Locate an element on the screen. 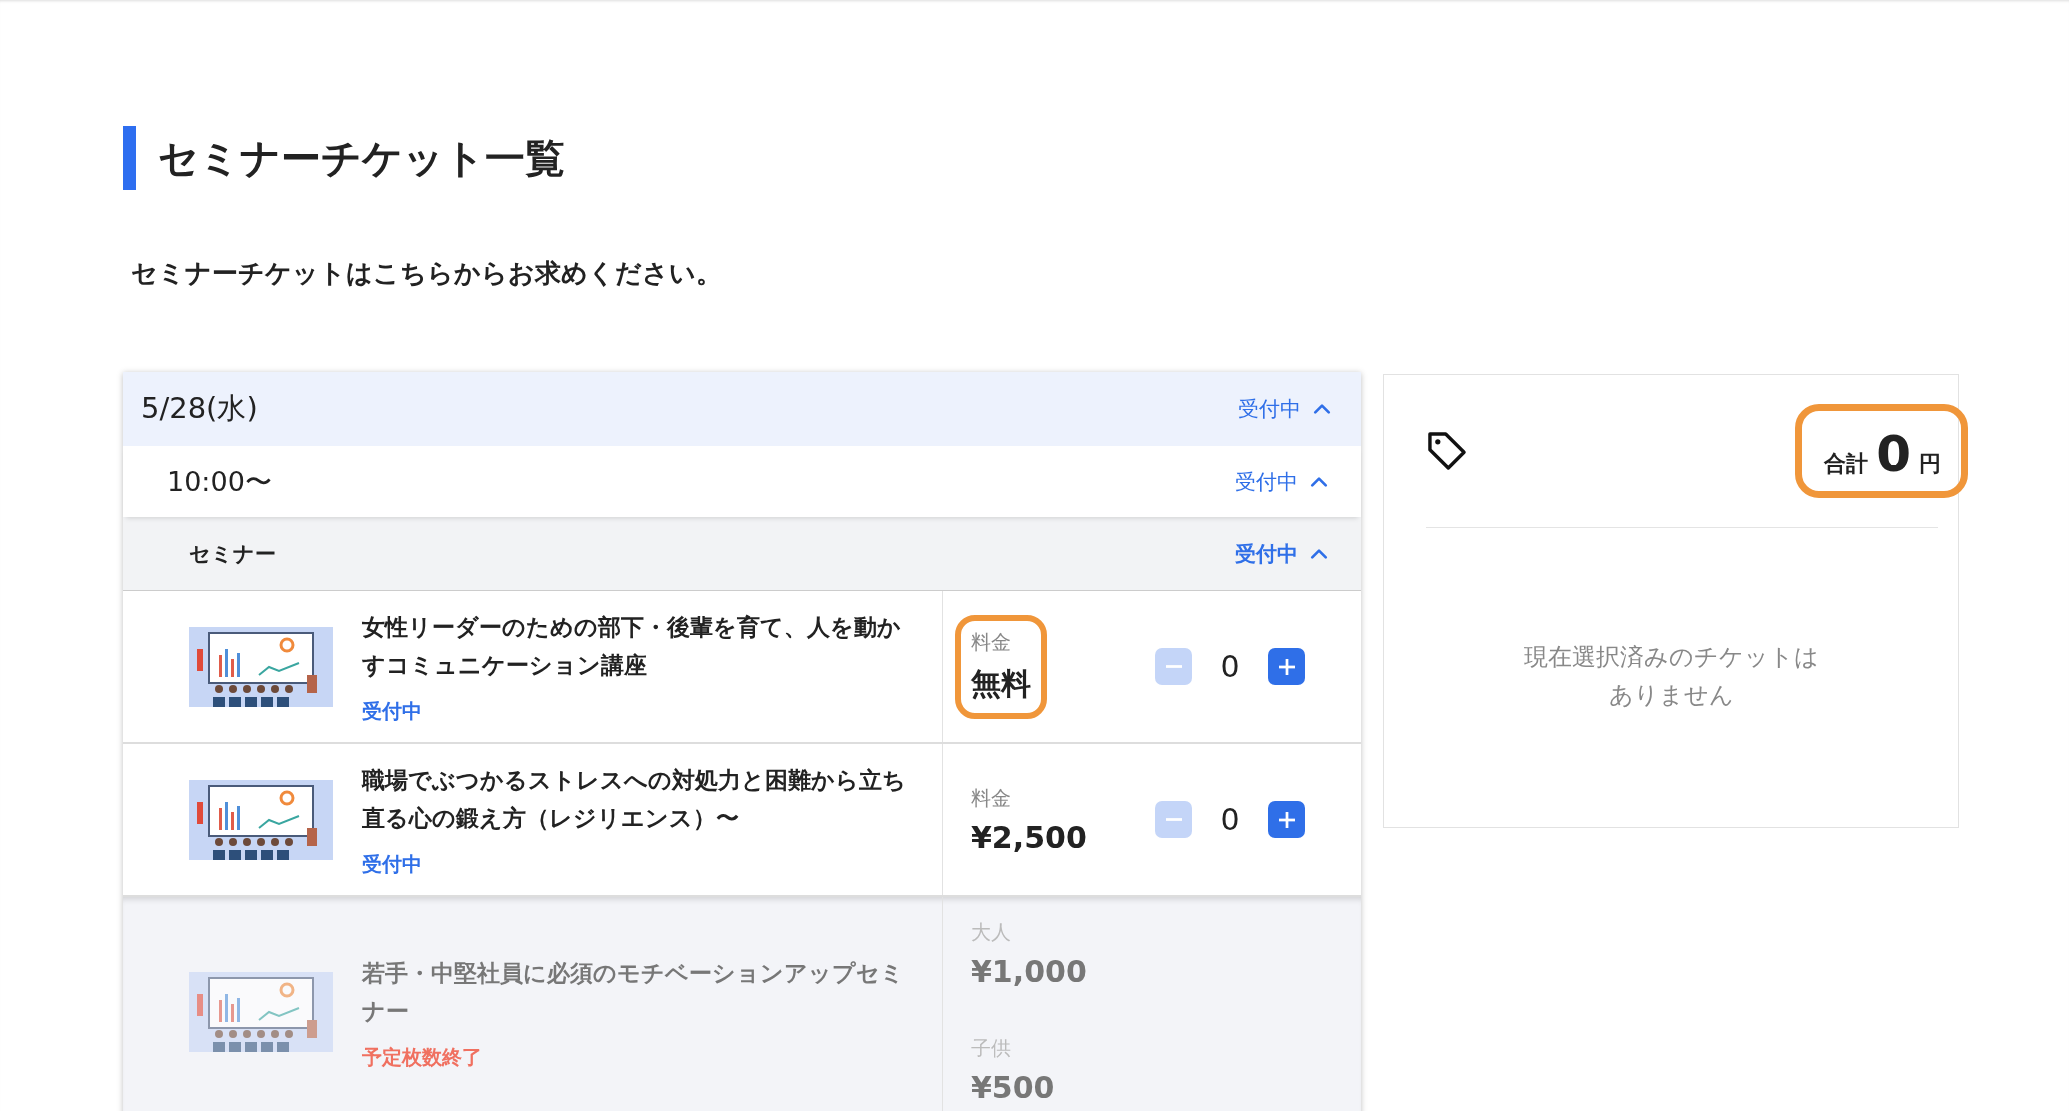  date-header: 5/28(水) 受付中 is located at coordinates (742, 409).